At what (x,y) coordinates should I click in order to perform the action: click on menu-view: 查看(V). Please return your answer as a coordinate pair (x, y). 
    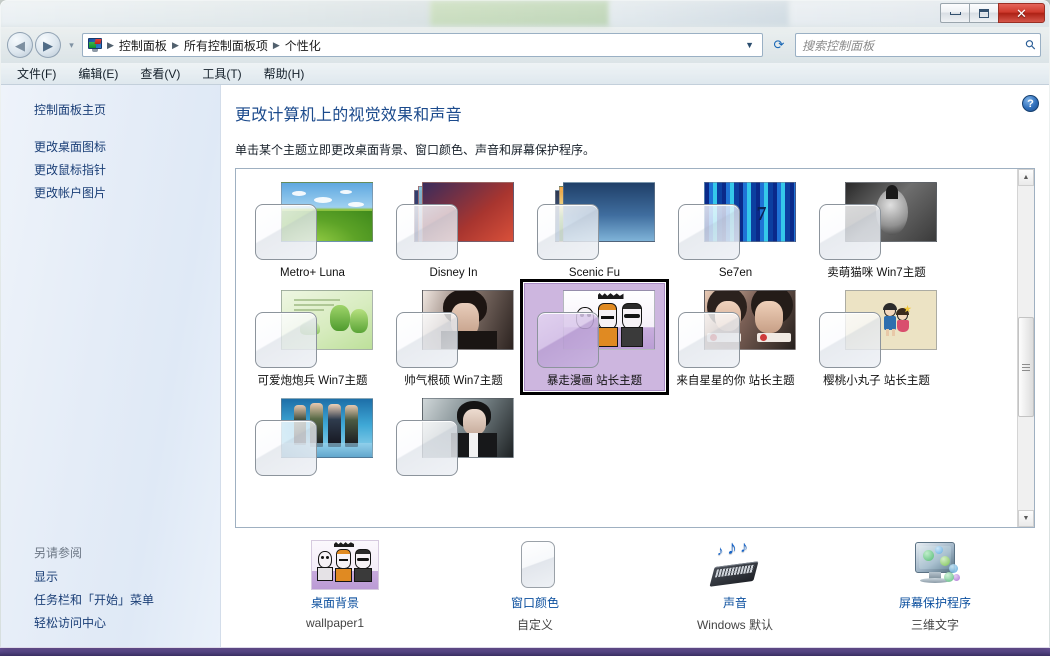
    Looking at the image, I should click on (160, 73).